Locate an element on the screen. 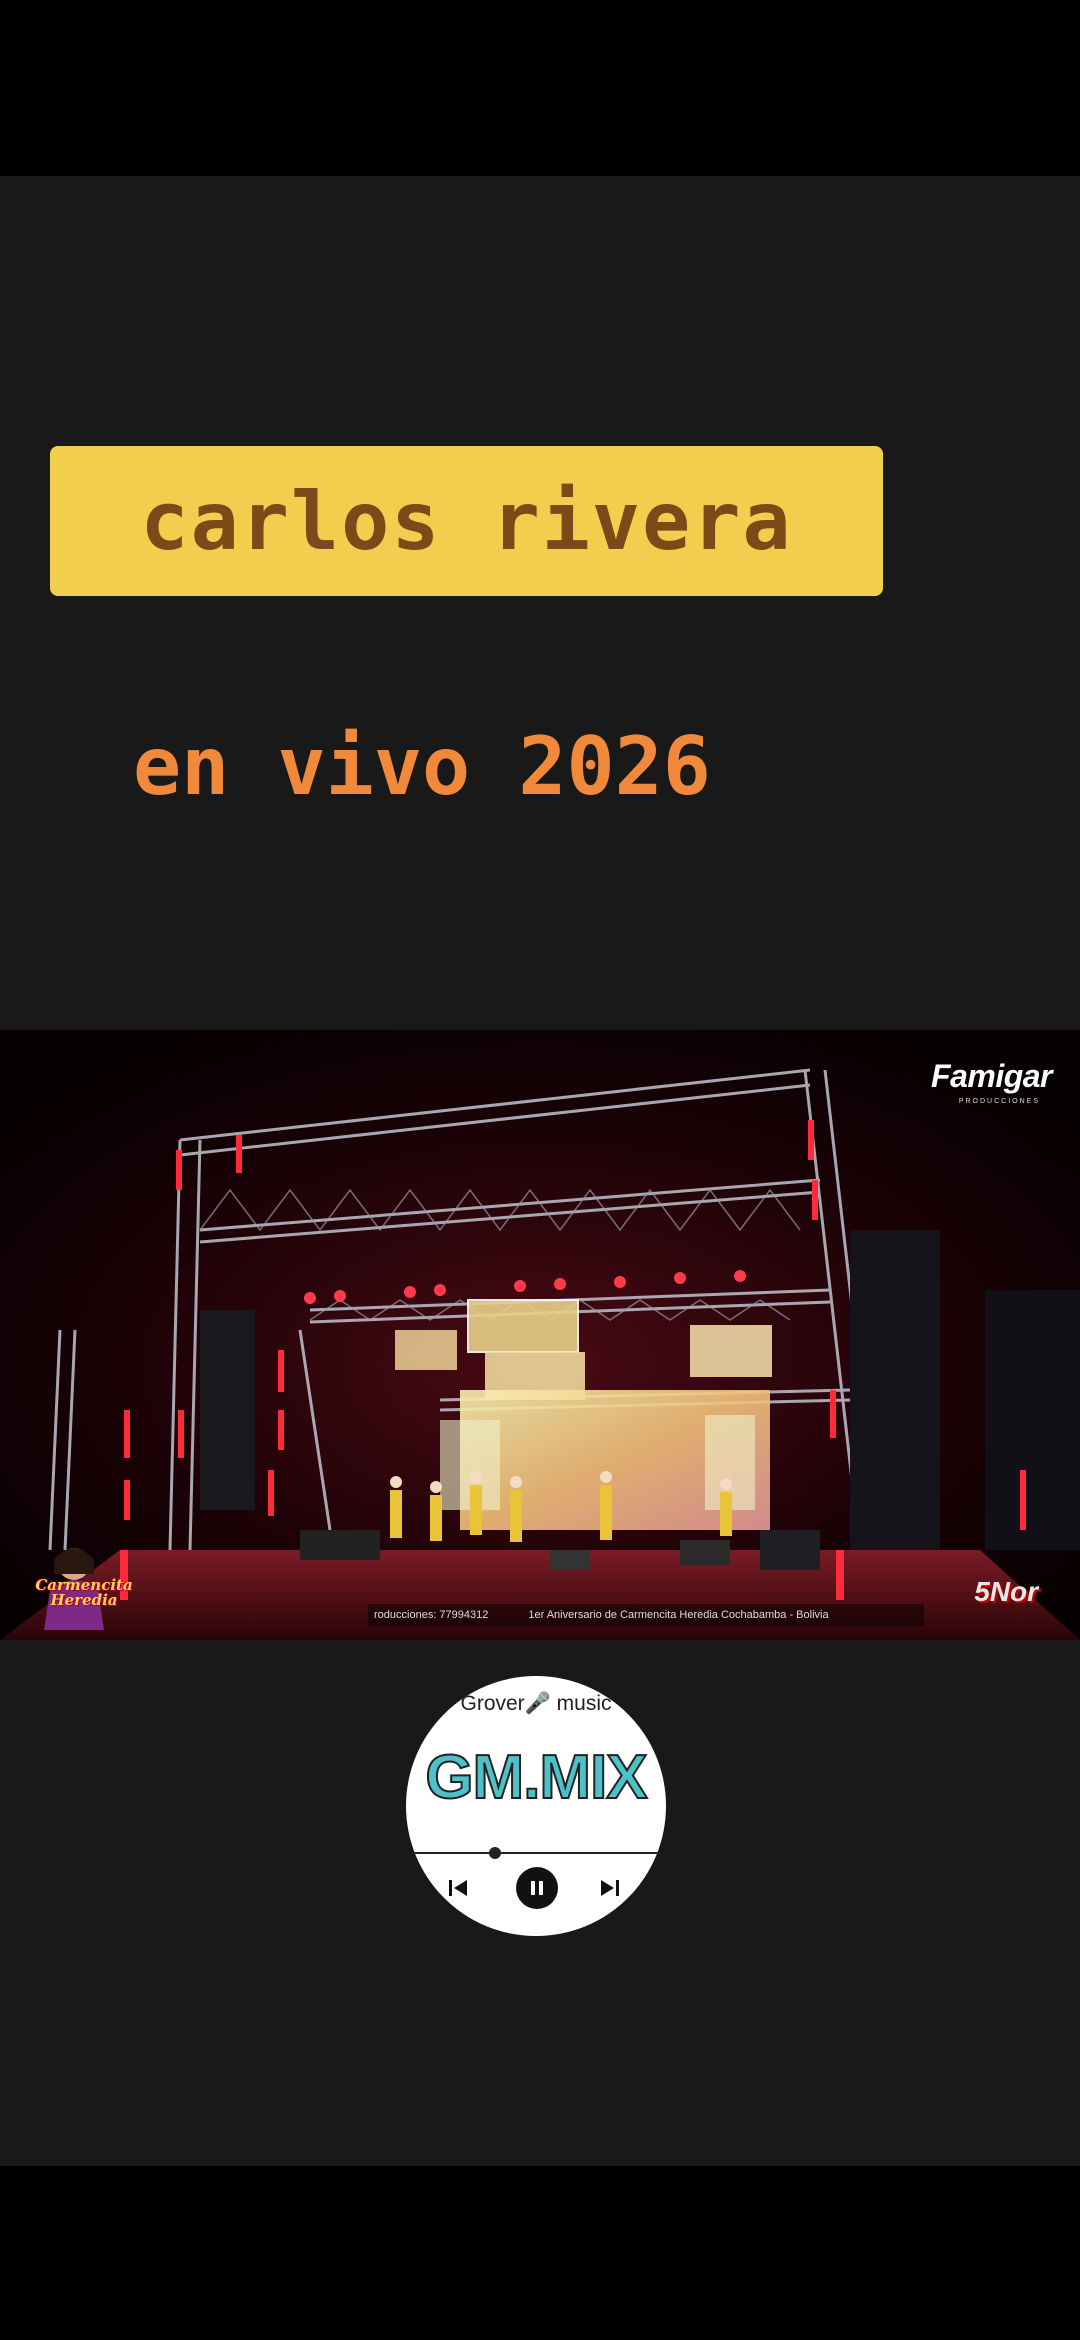 Image resolution: width=1080 pixels, height=2340 pixels. famigar-watermark: Famigar is located at coordinates (991, 1076).